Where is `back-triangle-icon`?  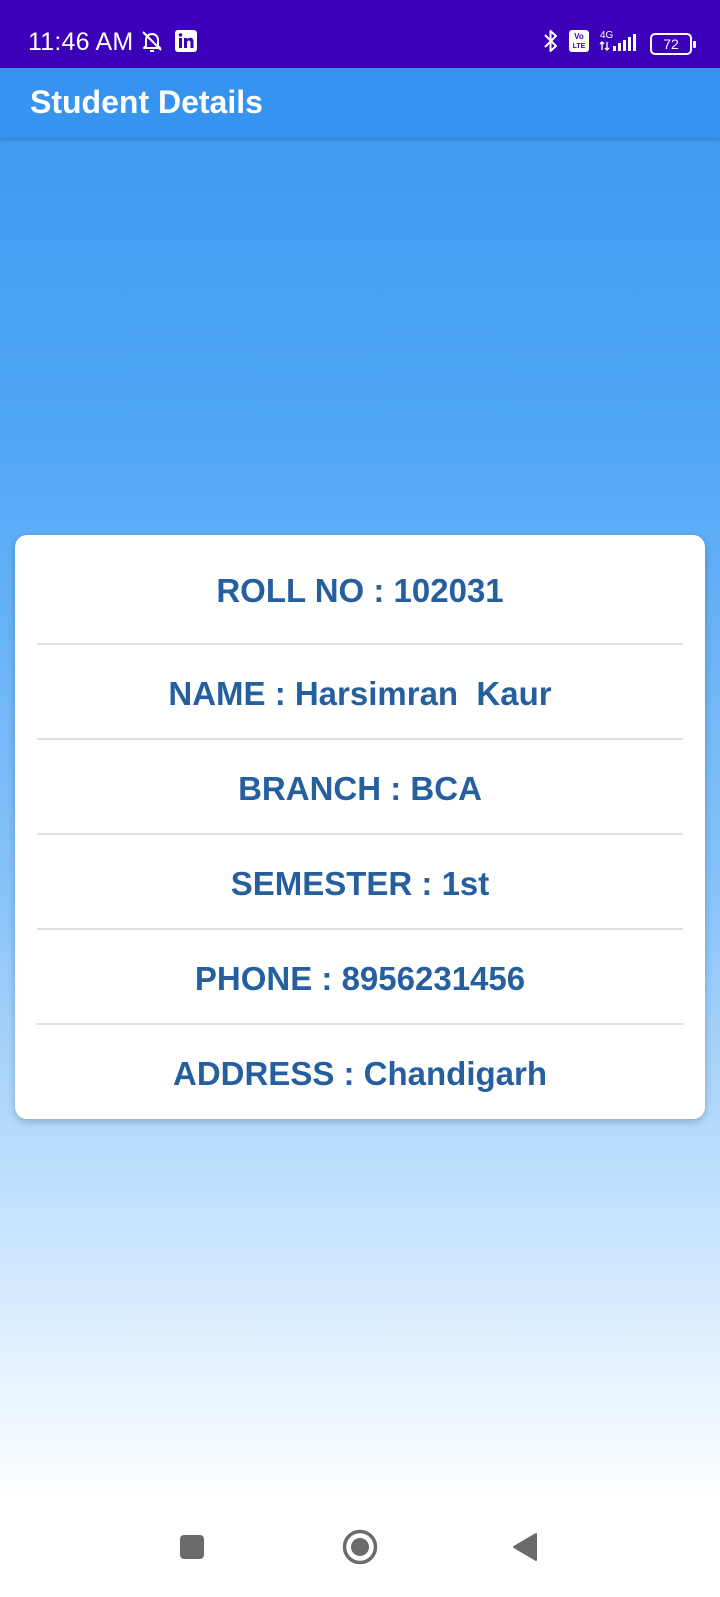 back-triangle-icon is located at coordinates (525, 1549).